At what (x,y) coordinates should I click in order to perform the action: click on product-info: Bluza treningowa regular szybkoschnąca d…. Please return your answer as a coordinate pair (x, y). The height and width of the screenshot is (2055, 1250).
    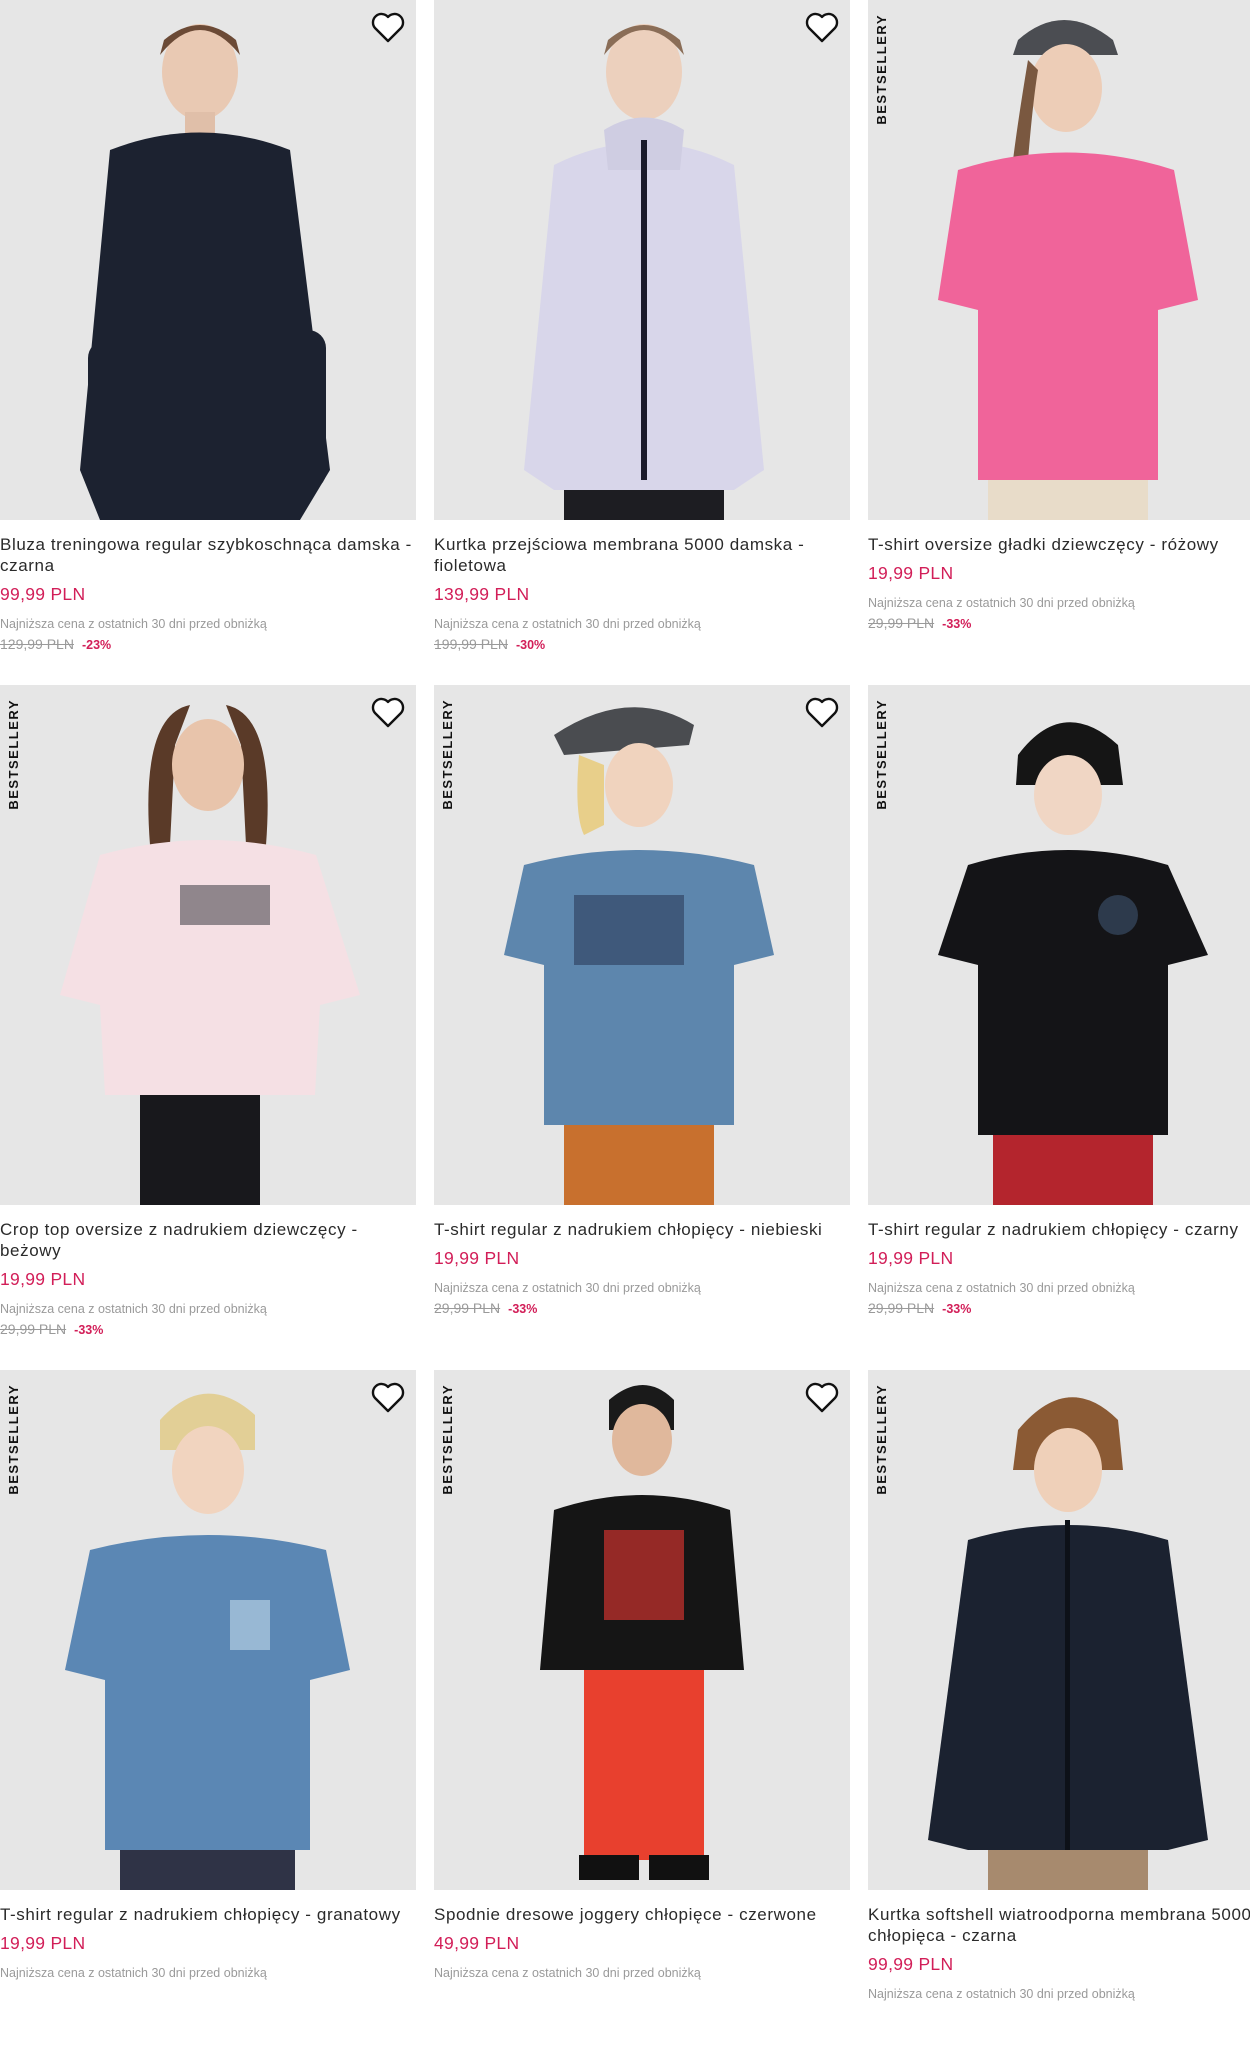
    Looking at the image, I should click on (208, 591).